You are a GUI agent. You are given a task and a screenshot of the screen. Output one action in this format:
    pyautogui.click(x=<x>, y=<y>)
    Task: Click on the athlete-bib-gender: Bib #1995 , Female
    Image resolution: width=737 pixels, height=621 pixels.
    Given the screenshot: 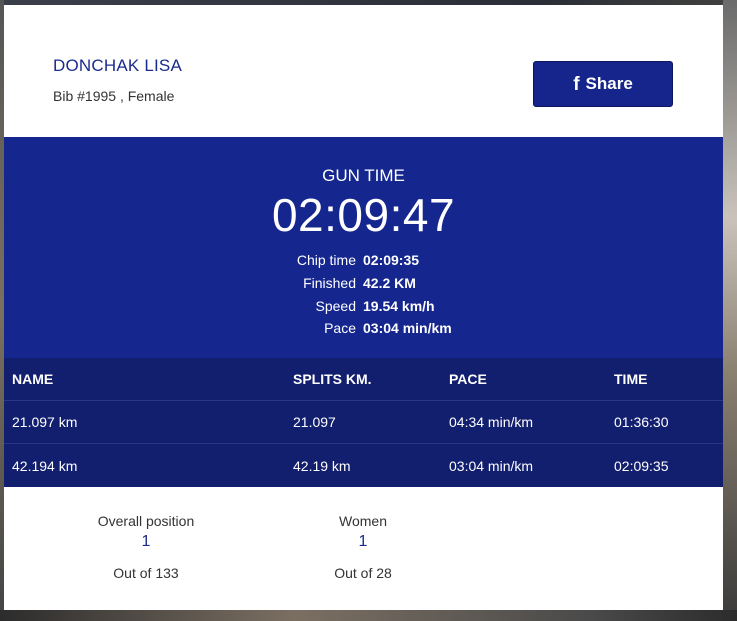 What is the action you would take?
    pyautogui.click(x=114, y=96)
    